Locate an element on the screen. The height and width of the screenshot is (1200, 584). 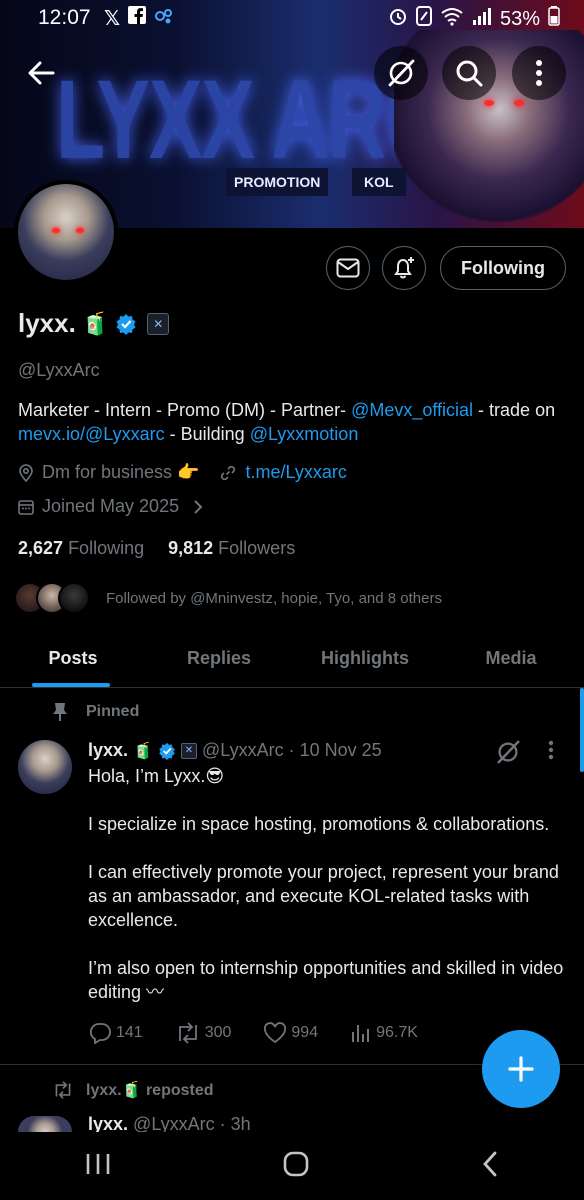
recent-apps-icon is located at coordinates (98, 1163).